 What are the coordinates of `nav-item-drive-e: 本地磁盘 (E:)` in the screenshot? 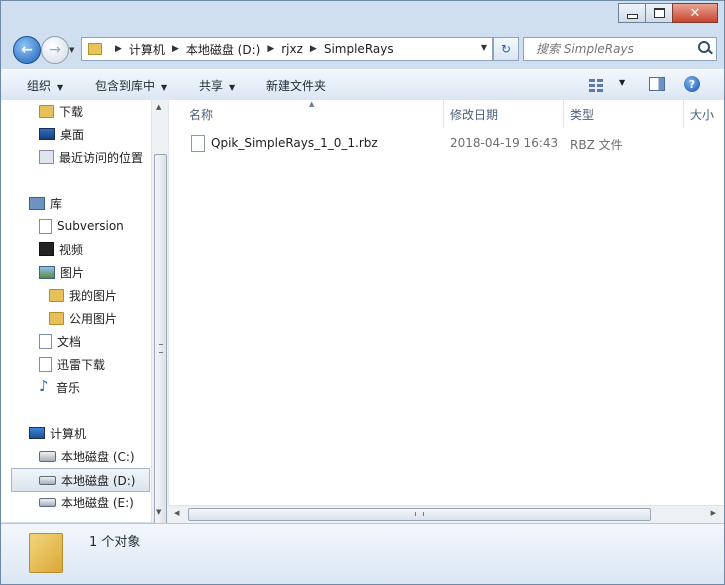 It's located at (95, 502).